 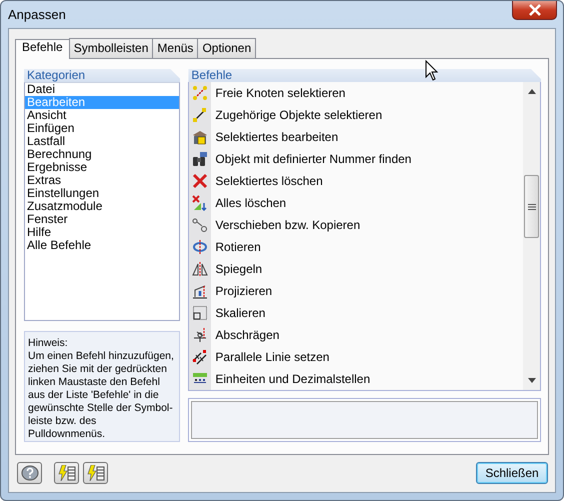 I want to click on scrollbar, so click(x=531, y=236).